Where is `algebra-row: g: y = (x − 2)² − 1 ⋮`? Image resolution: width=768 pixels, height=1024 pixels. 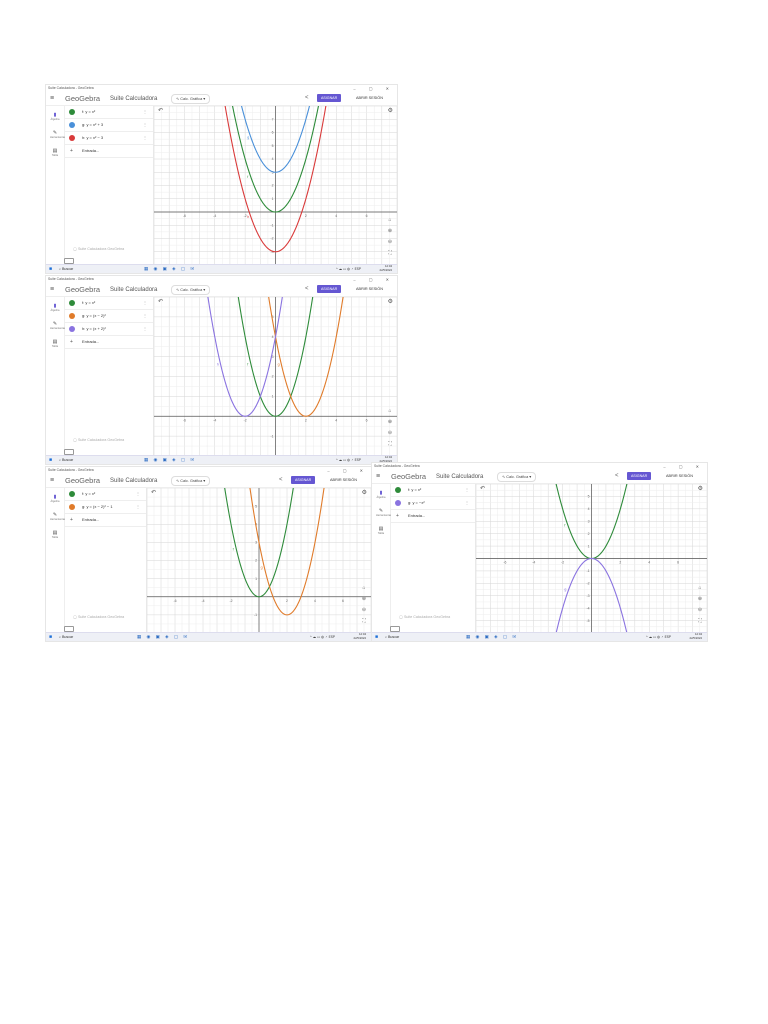
algebra-row: g: y = (x − 2)² − 1 ⋮ is located at coordinates (105, 507).